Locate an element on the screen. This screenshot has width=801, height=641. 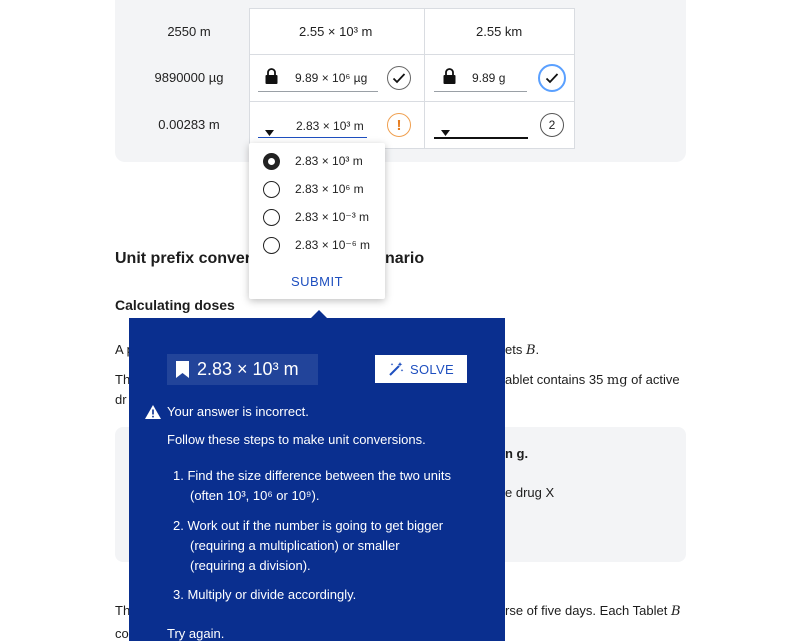
section-heading-continued: nario is located at coordinates (405, 258).